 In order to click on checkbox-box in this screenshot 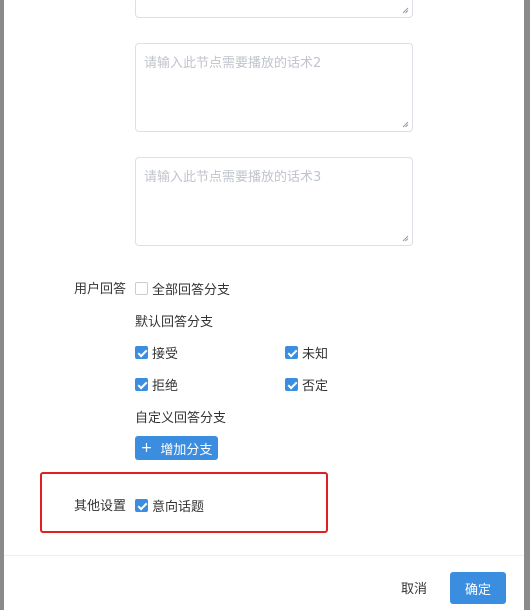, I will do `click(141, 288)`.